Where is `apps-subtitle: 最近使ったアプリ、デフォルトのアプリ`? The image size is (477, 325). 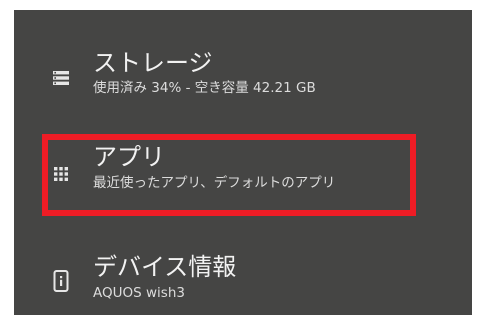 apps-subtitle: 最近使ったアプリ、デフォルトのアプリ is located at coordinates (214, 183).